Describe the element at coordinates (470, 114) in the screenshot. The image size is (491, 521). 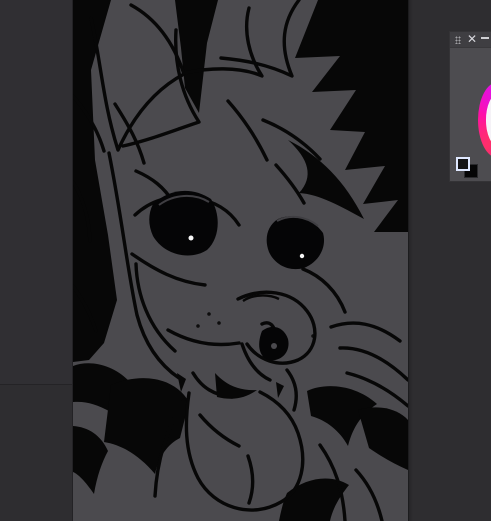
I see `color-panel-body` at that location.